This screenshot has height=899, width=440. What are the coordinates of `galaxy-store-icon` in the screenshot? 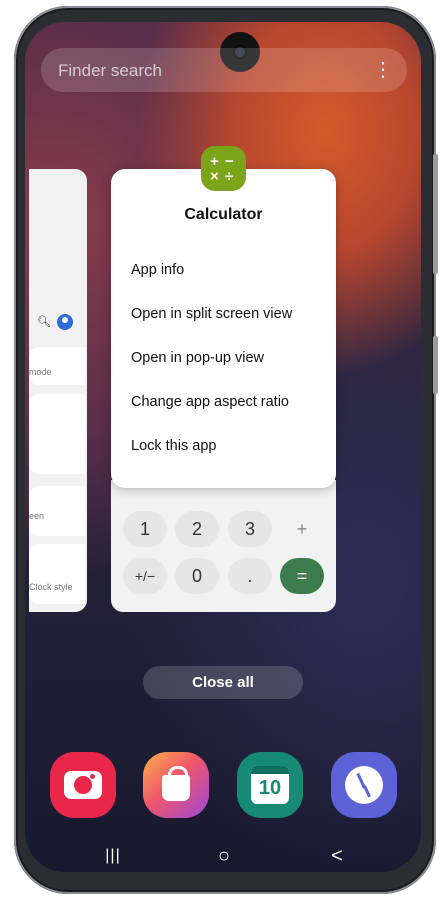 It's located at (176, 785).